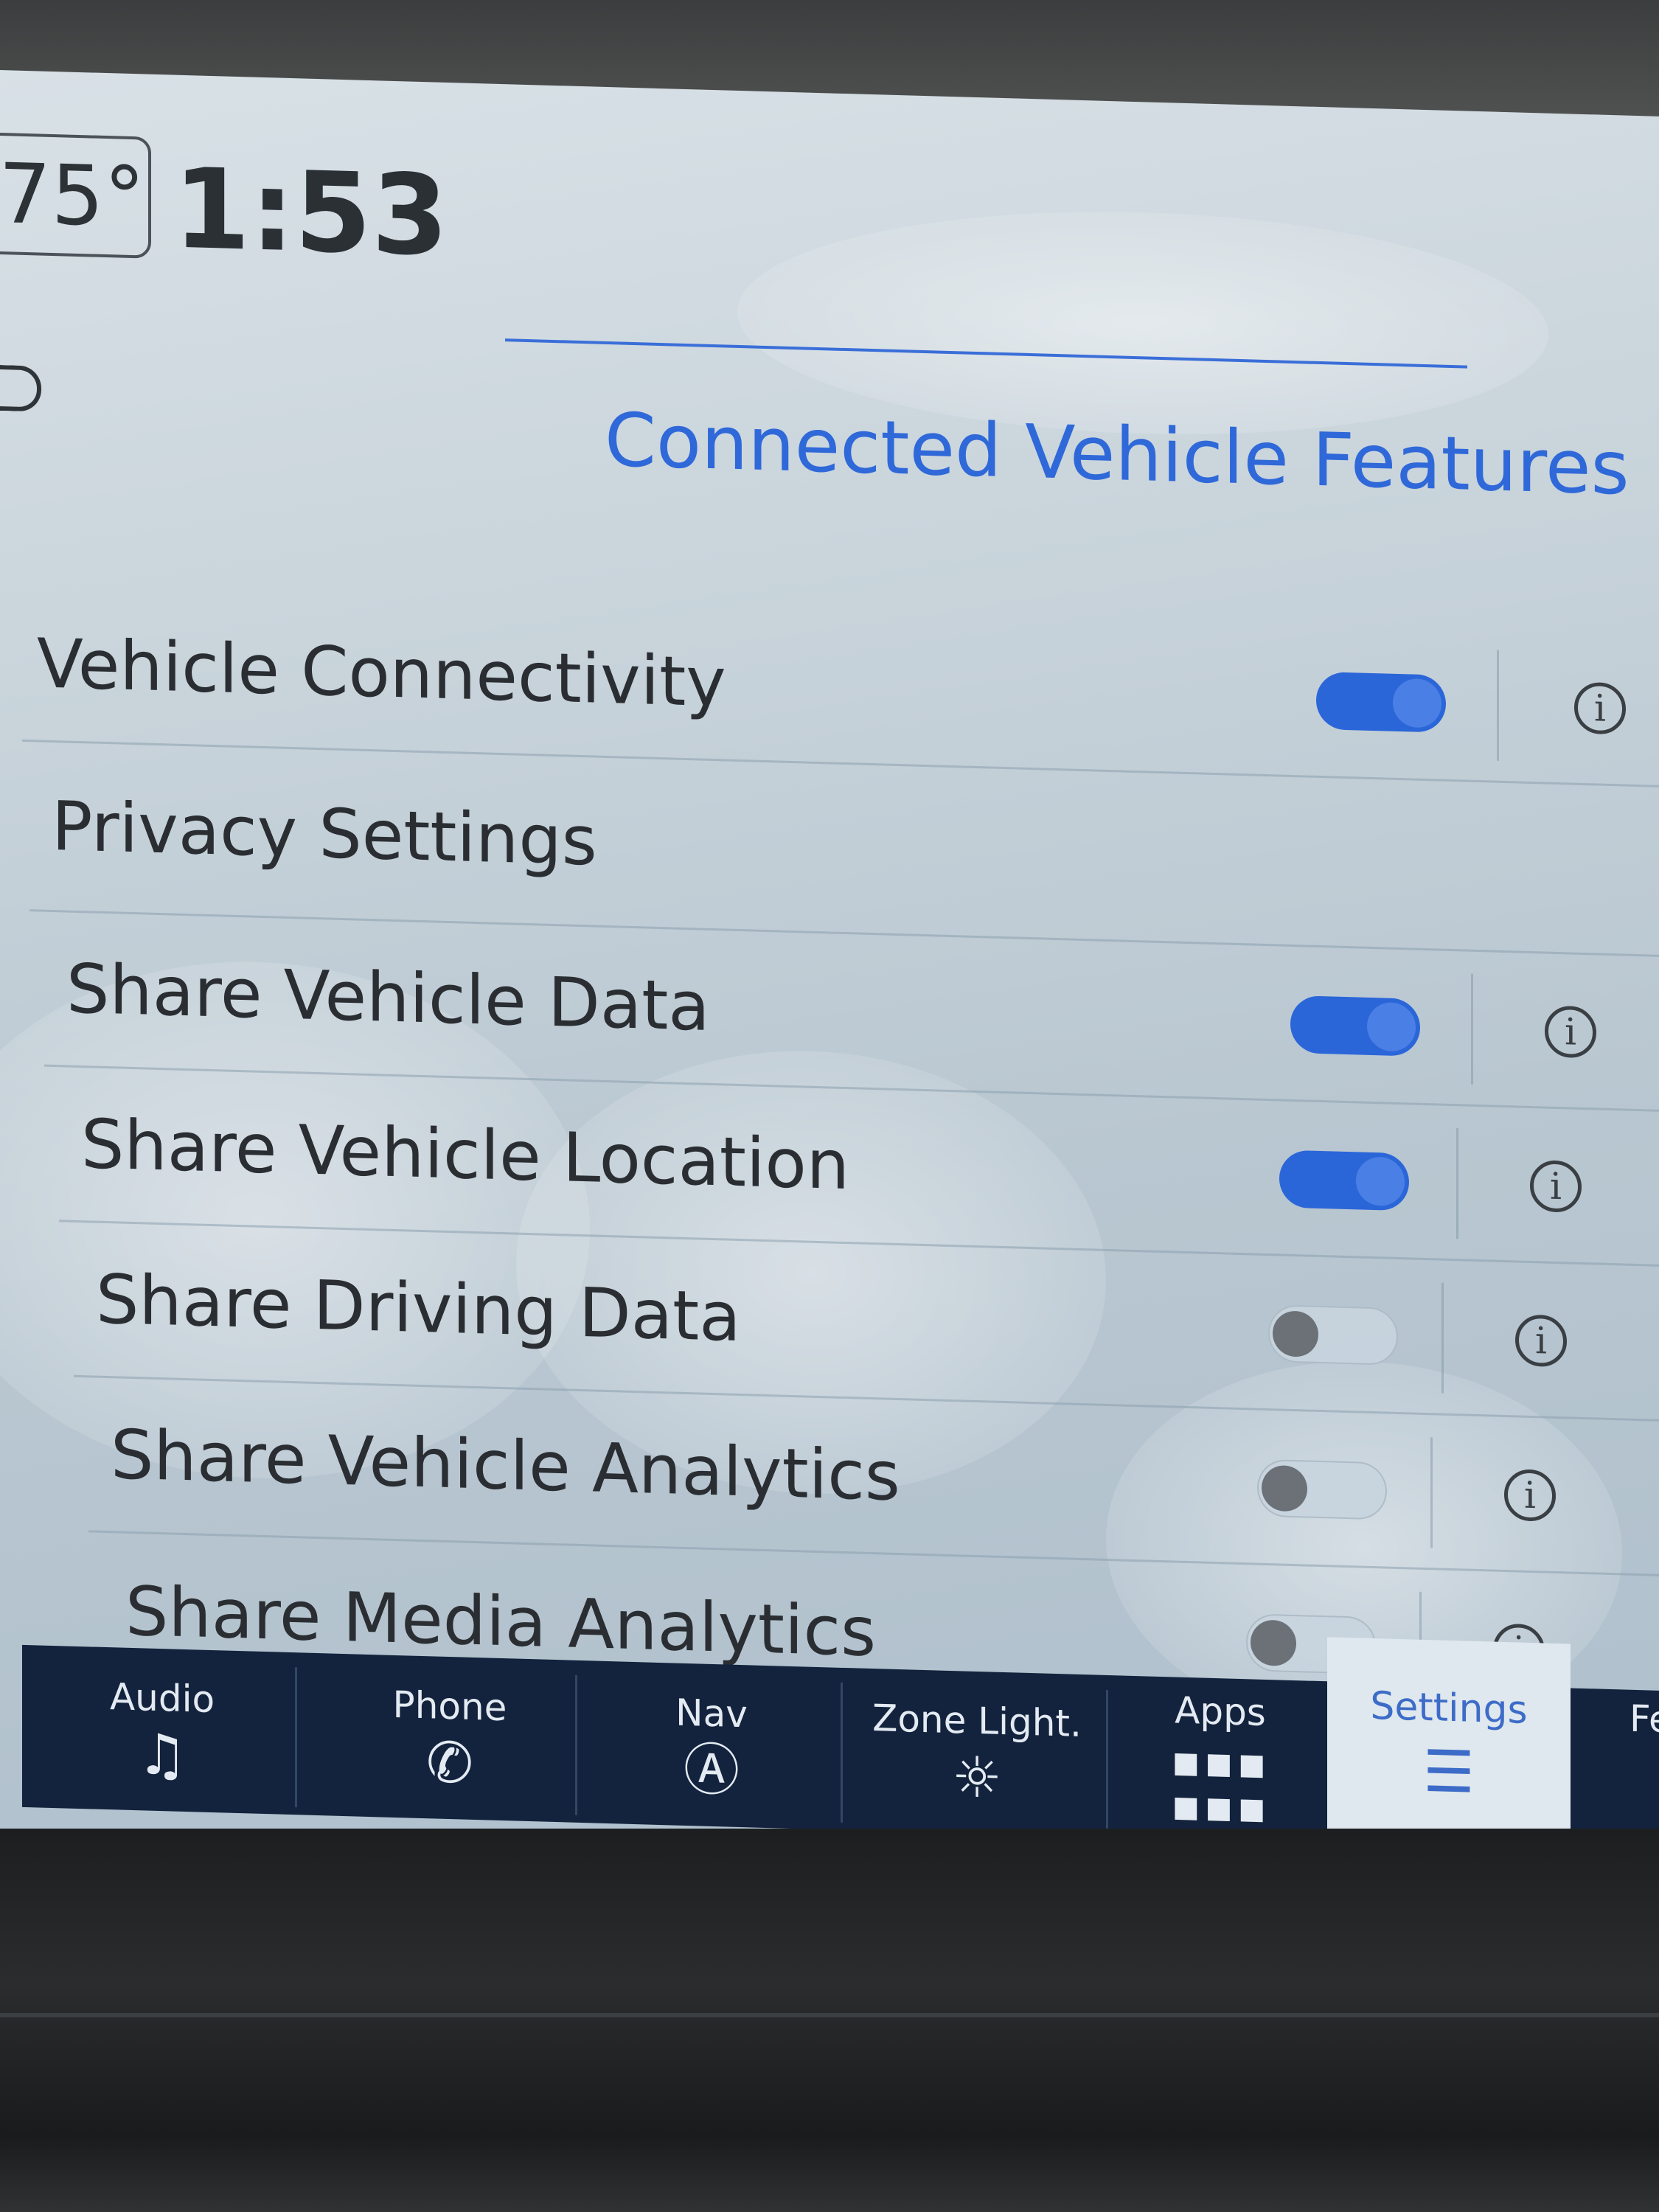 This screenshot has height=2212, width=1659. What do you see at coordinates (711, 1713) in the screenshot?
I see `nav-label: Nav` at bounding box center [711, 1713].